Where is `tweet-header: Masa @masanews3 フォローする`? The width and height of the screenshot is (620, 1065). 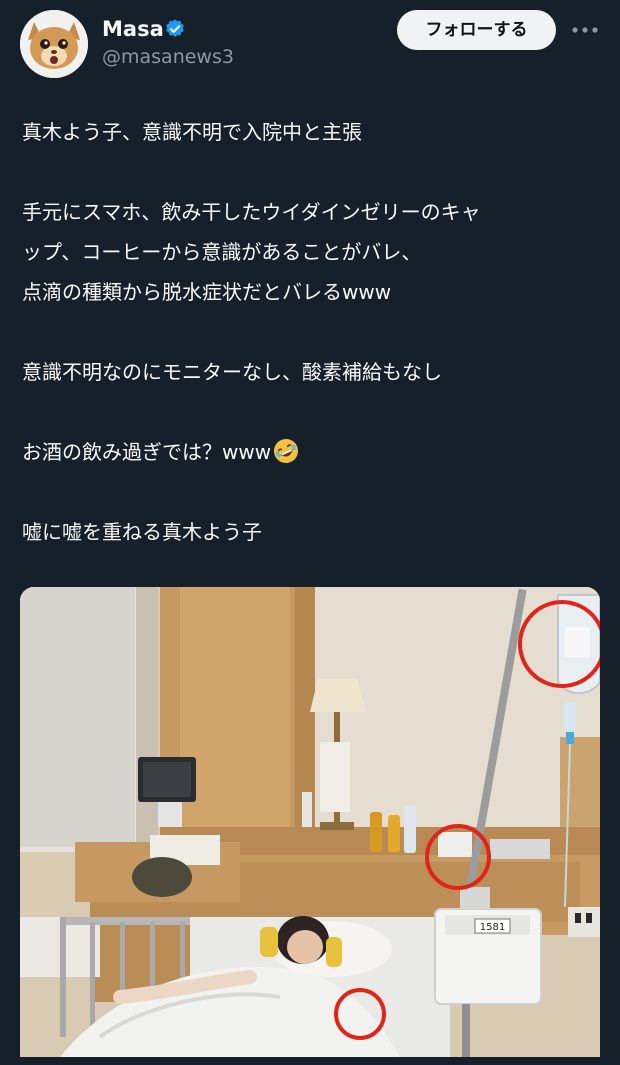
tweet-header: Masa @masanews3 フォローする is located at coordinates (310, 45).